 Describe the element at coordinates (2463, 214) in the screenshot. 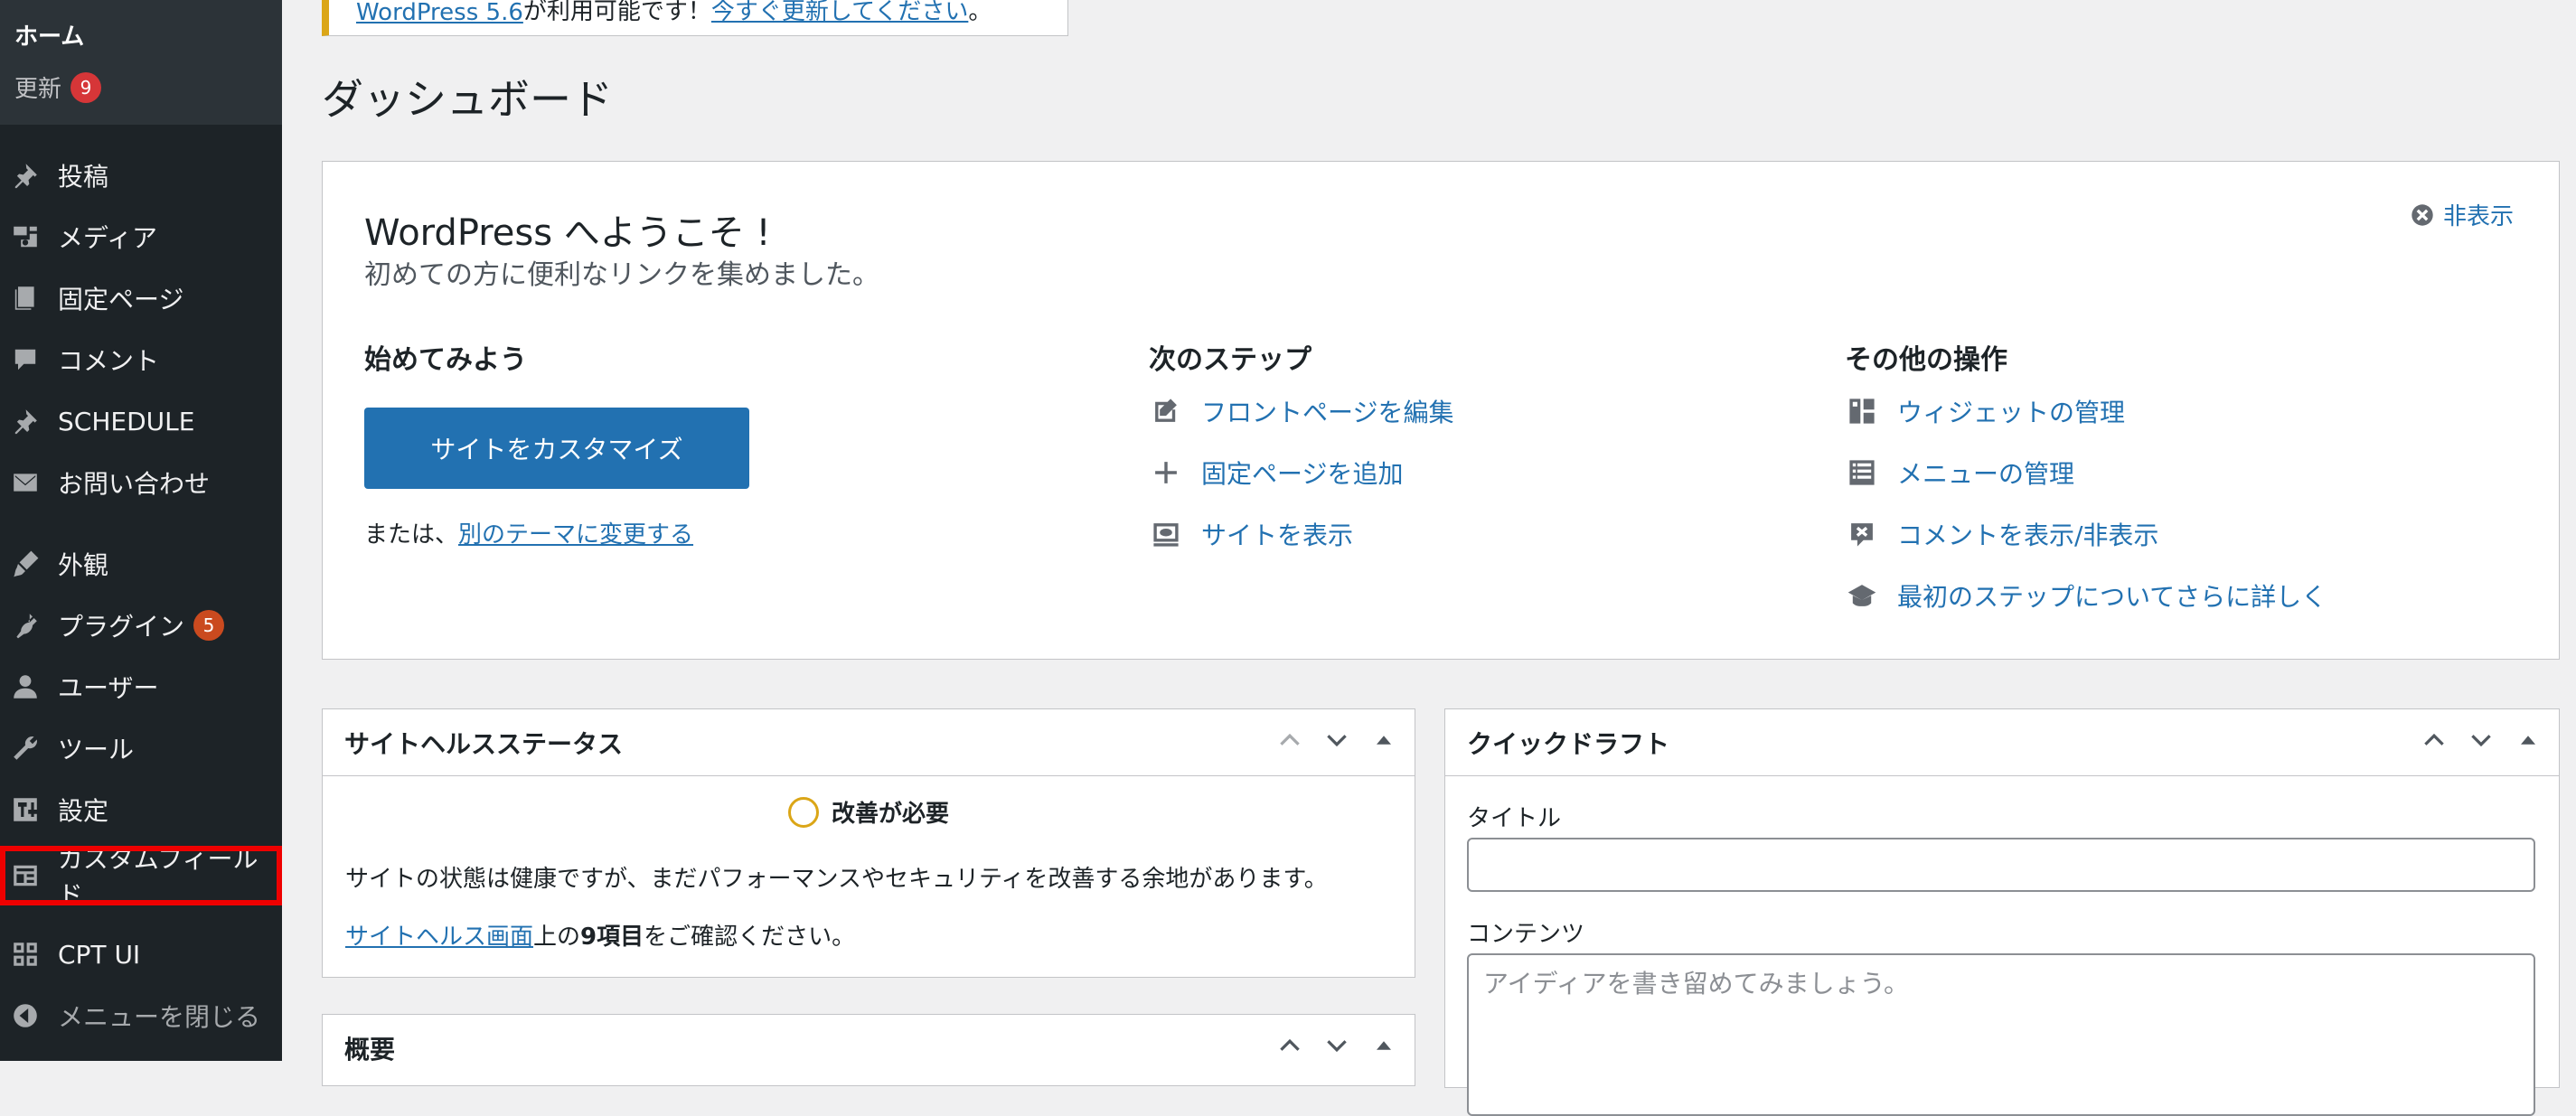

I see `dismiss-button: 非表示` at that location.